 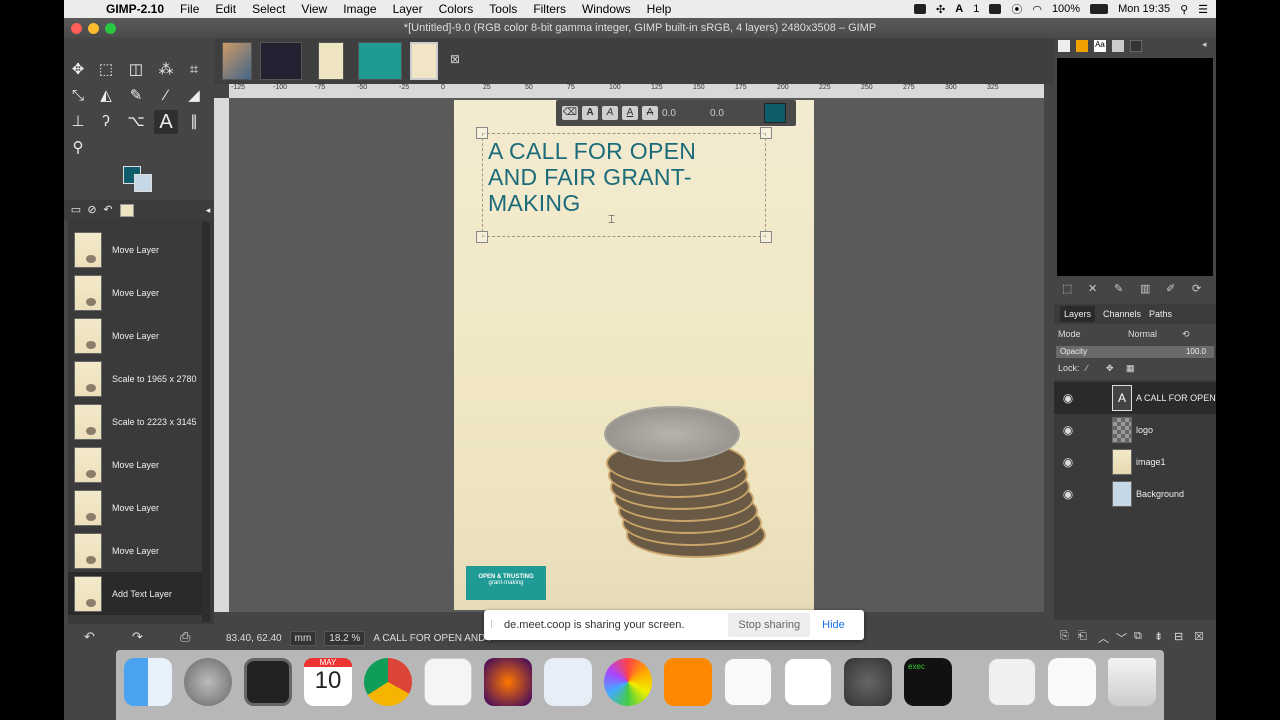 I want to click on menu-edit: Edit, so click(x=225, y=9).